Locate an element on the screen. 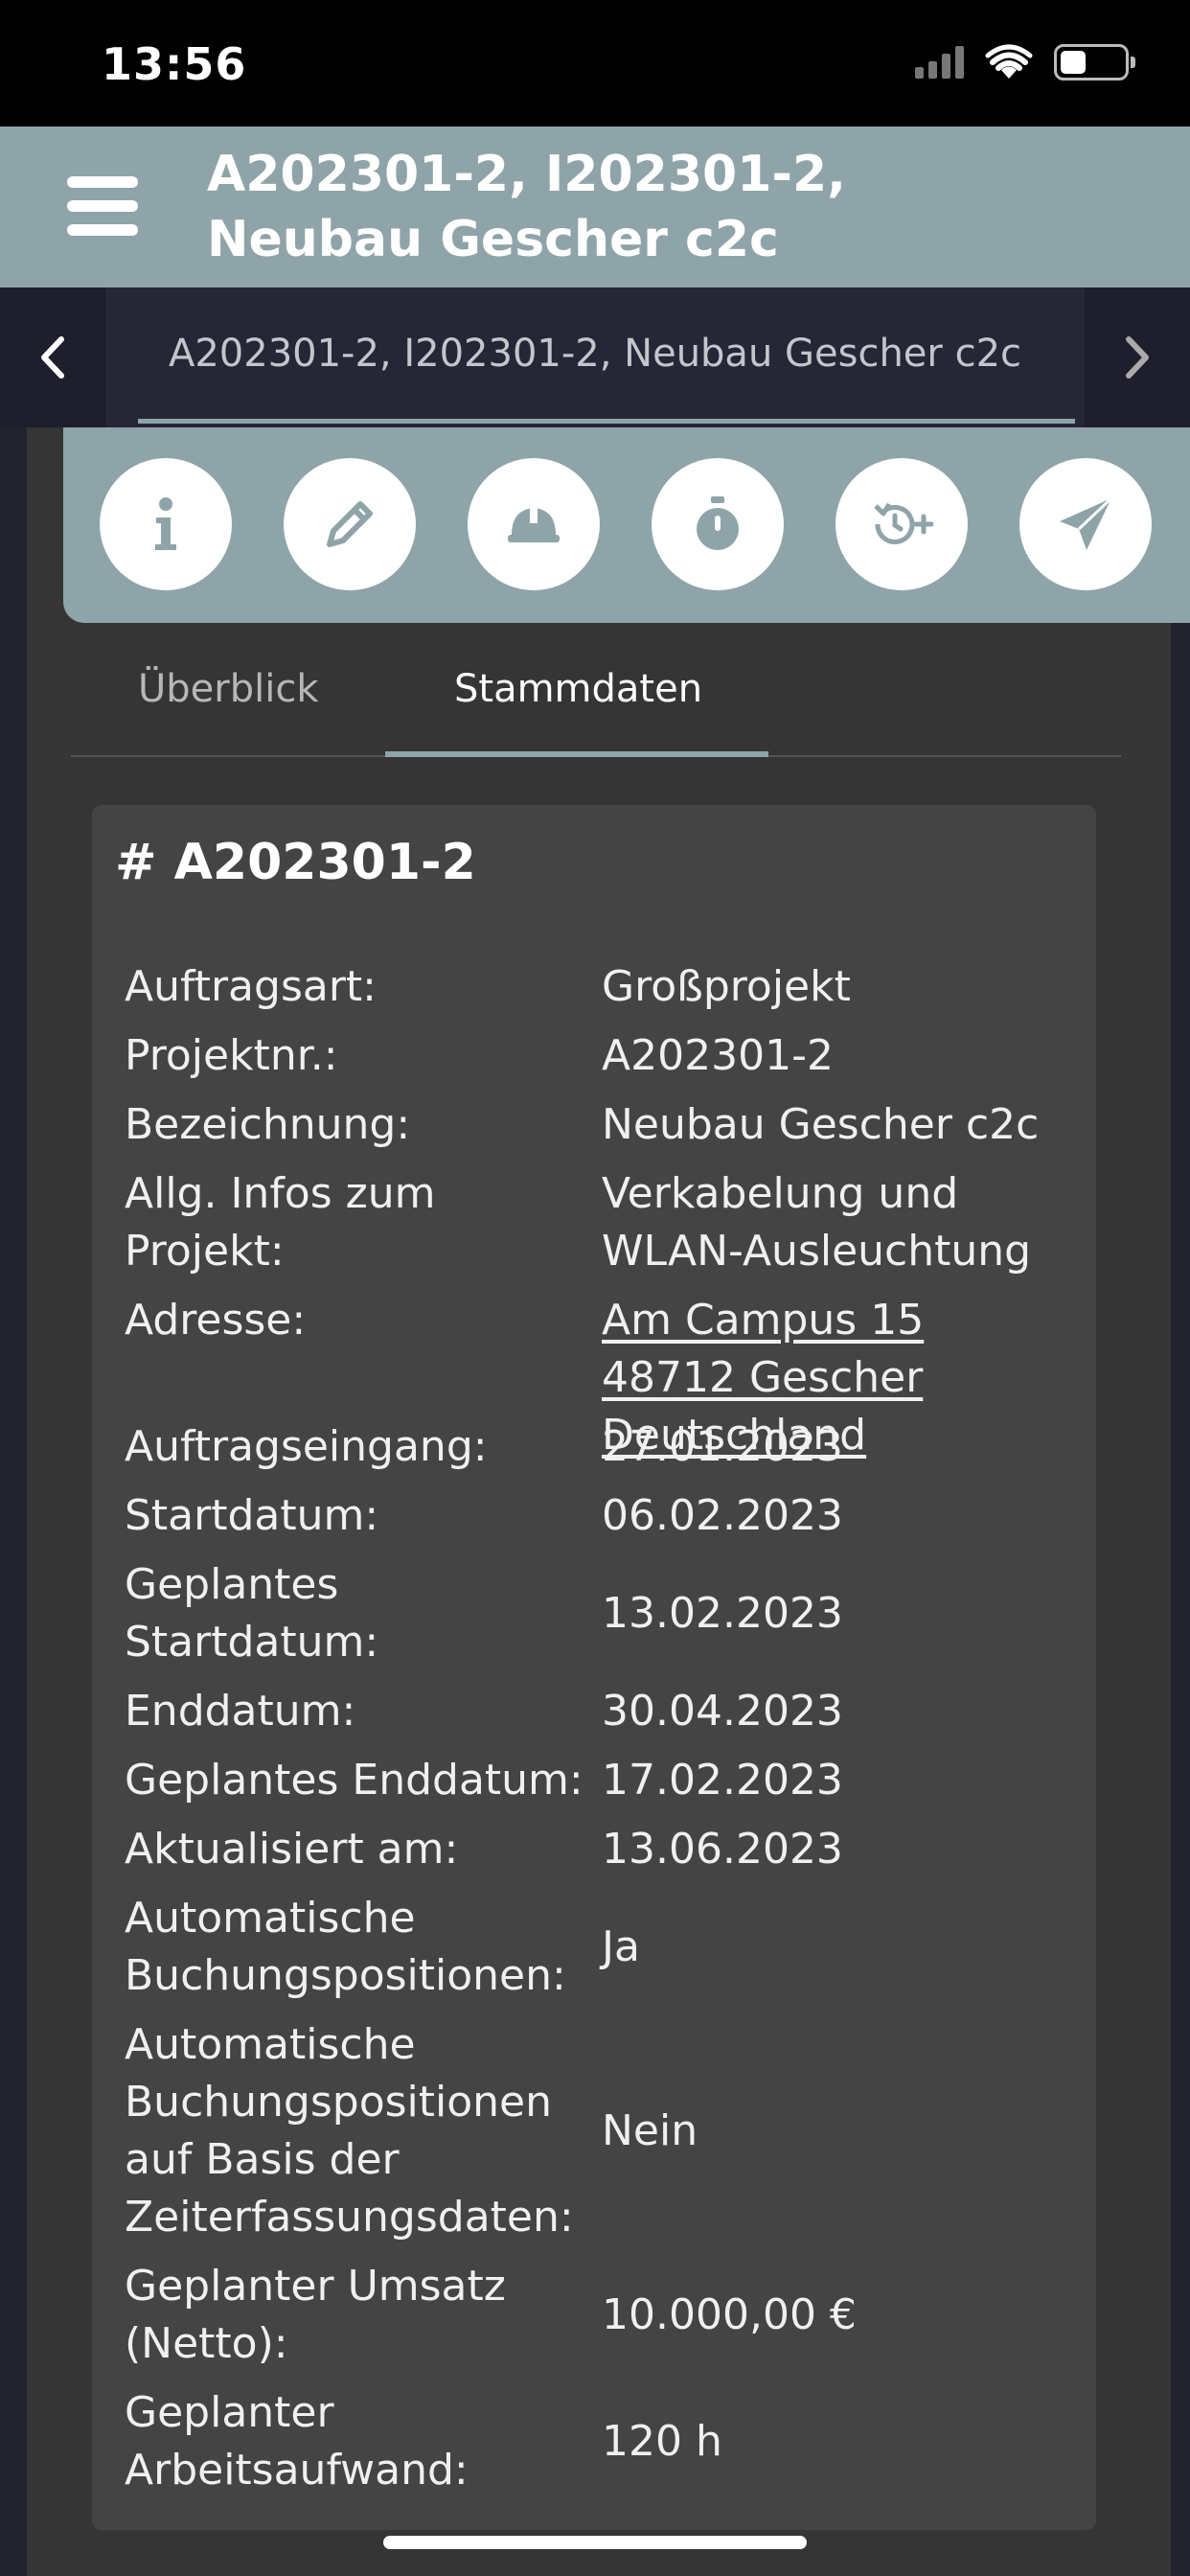 The image size is (1190, 2576). wifi-icon is located at coordinates (1009, 62).